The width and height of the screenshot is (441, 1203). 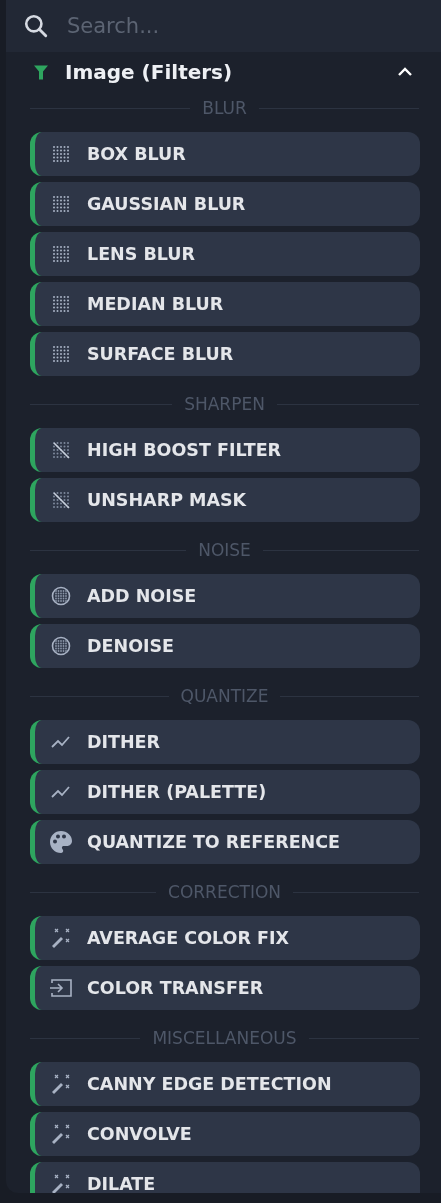 What do you see at coordinates (225, 500) in the screenshot?
I see `filter-item: UNSHARP MASK` at bounding box center [225, 500].